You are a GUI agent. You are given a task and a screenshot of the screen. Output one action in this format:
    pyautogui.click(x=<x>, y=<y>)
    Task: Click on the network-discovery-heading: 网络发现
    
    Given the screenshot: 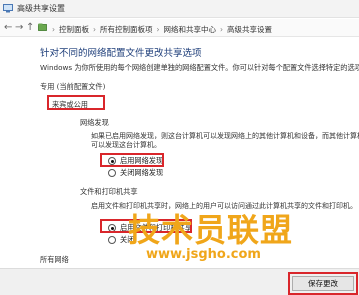 What is the action you would take?
    pyautogui.click(x=94, y=122)
    